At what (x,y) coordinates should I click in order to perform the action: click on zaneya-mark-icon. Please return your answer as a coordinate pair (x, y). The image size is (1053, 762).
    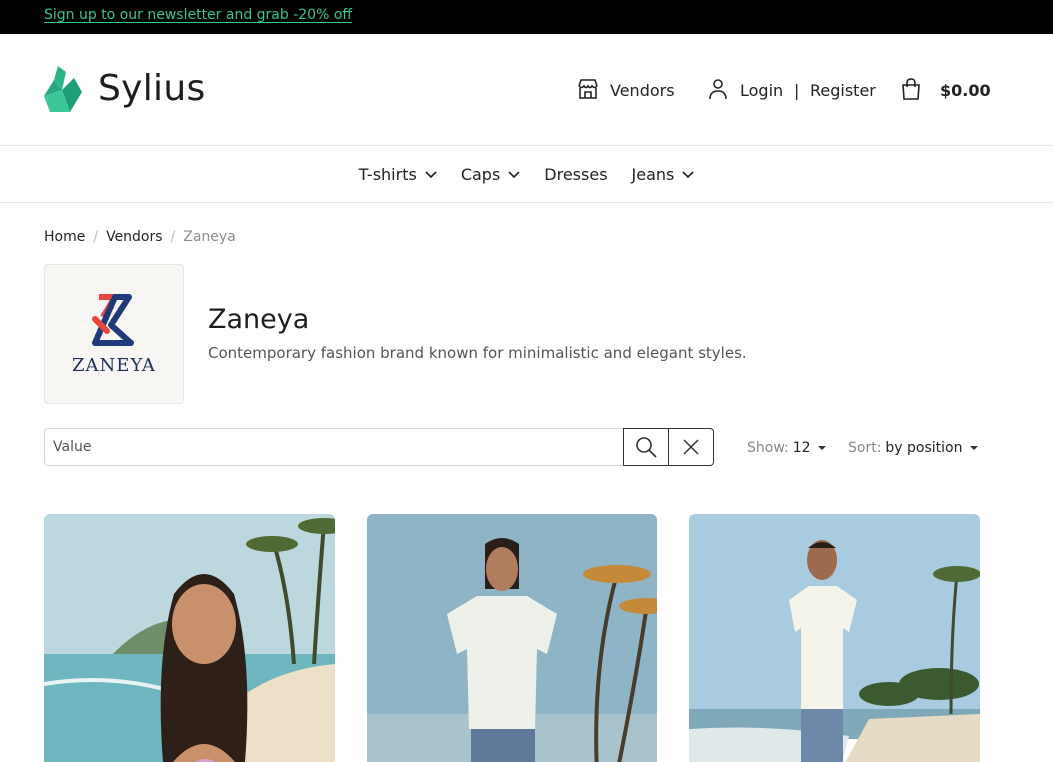
    Looking at the image, I should click on (113, 320).